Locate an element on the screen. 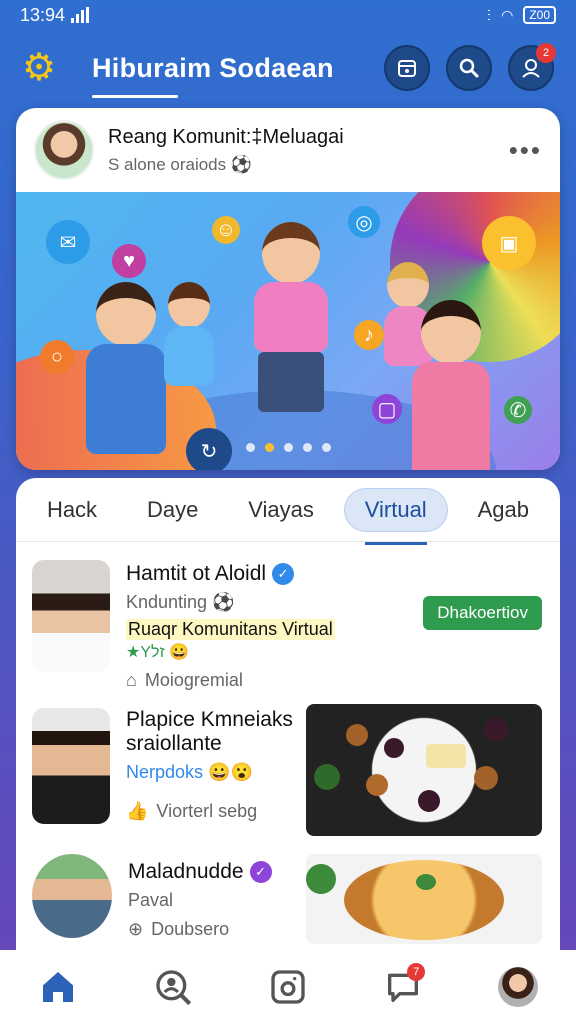 This screenshot has width=576, height=1024. item-subtitle: Kndunting ⚽ is located at coordinates (180, 602).